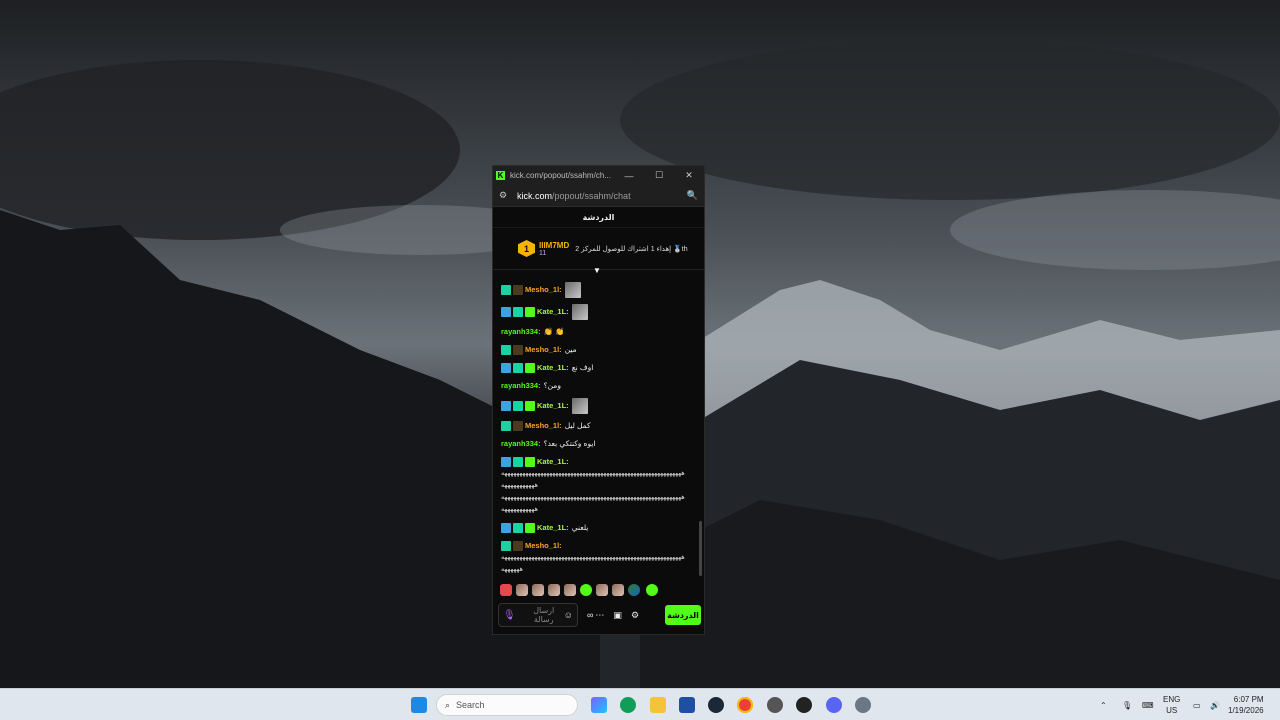 The width and height of the screenshot is (1280, 720). I want to click on keyboard-icon: ⌨, so click(1148, 704).